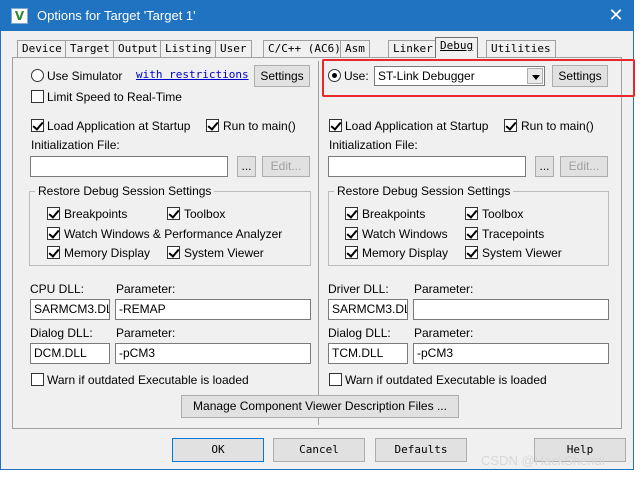 The image size is (640, 477). Describe the element at coordinates (53, 252) in the screenshot. I see `left-memory-checkbox` at that location.